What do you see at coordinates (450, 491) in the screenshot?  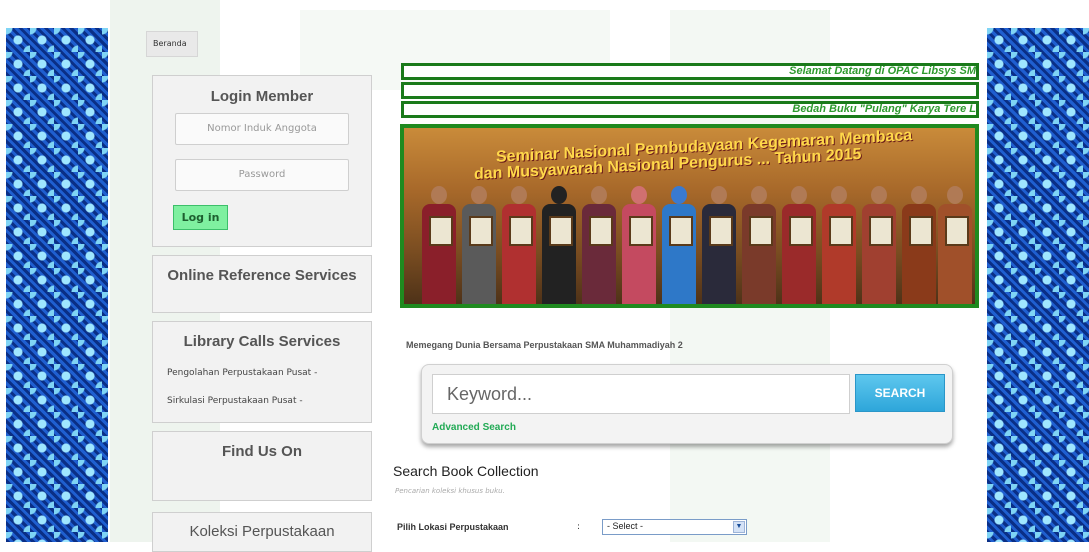 I see `search-collection-subtitle: Pencarian koleksi khusus buku.` at bounding box center [450, 491].